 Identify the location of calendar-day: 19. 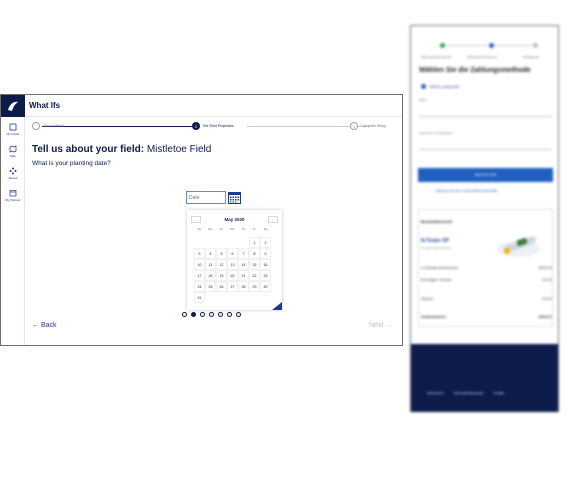
(221, 275).